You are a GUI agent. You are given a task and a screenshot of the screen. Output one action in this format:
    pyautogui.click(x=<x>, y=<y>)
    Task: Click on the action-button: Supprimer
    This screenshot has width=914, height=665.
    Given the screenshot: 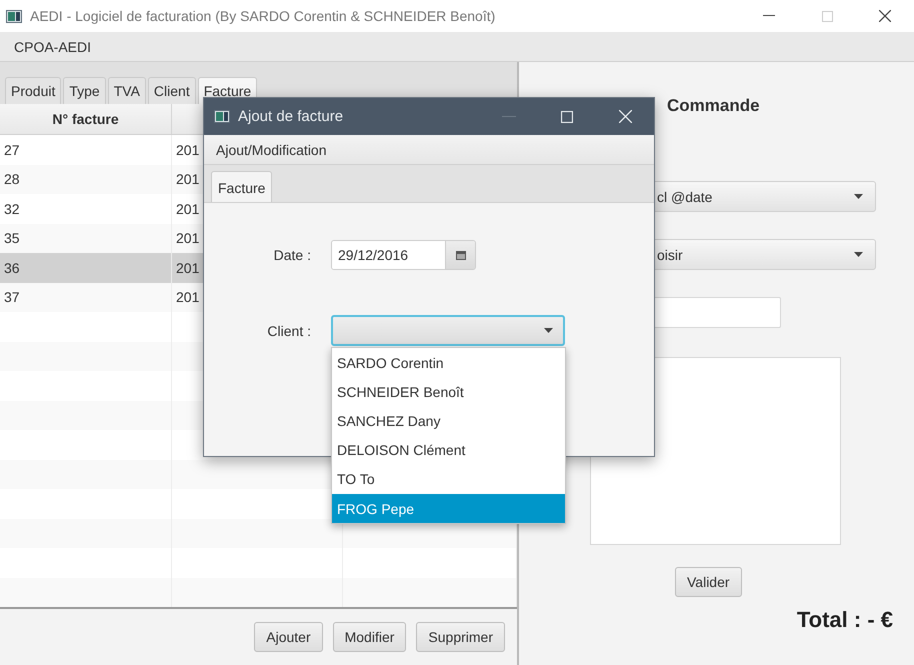 What is the action you would take?
    pyautogui.click(x=460, y=637)
    